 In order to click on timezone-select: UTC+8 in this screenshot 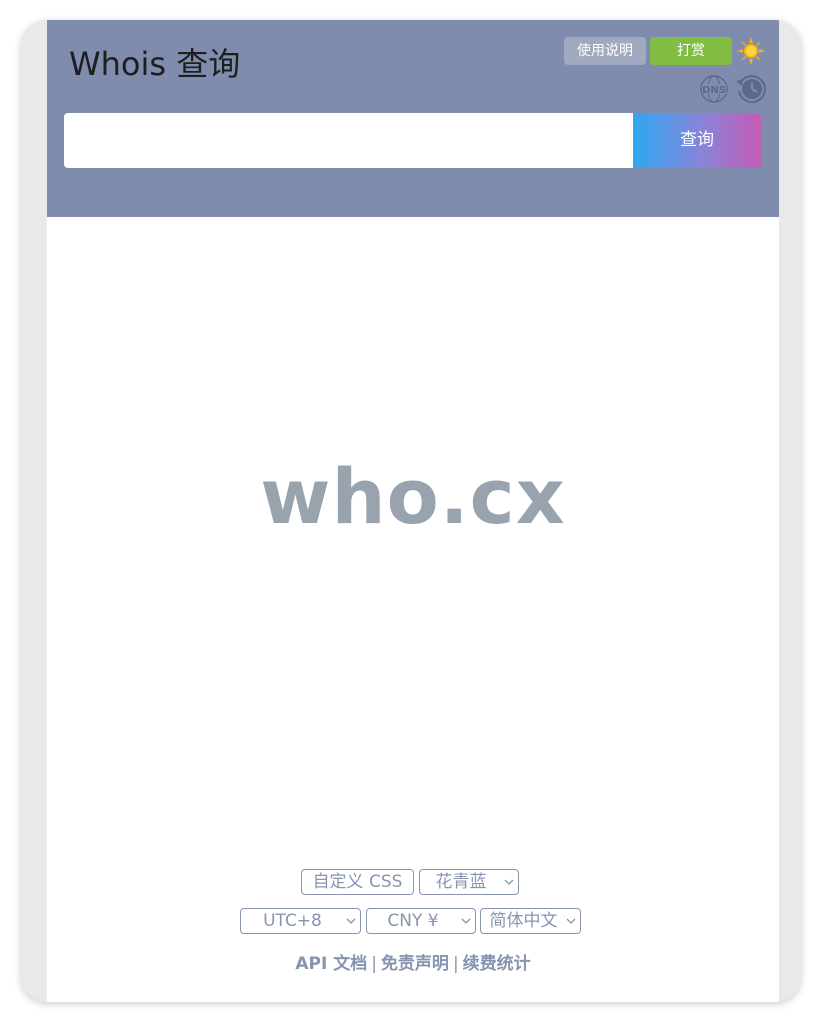, I will do `click(300, 921)`.